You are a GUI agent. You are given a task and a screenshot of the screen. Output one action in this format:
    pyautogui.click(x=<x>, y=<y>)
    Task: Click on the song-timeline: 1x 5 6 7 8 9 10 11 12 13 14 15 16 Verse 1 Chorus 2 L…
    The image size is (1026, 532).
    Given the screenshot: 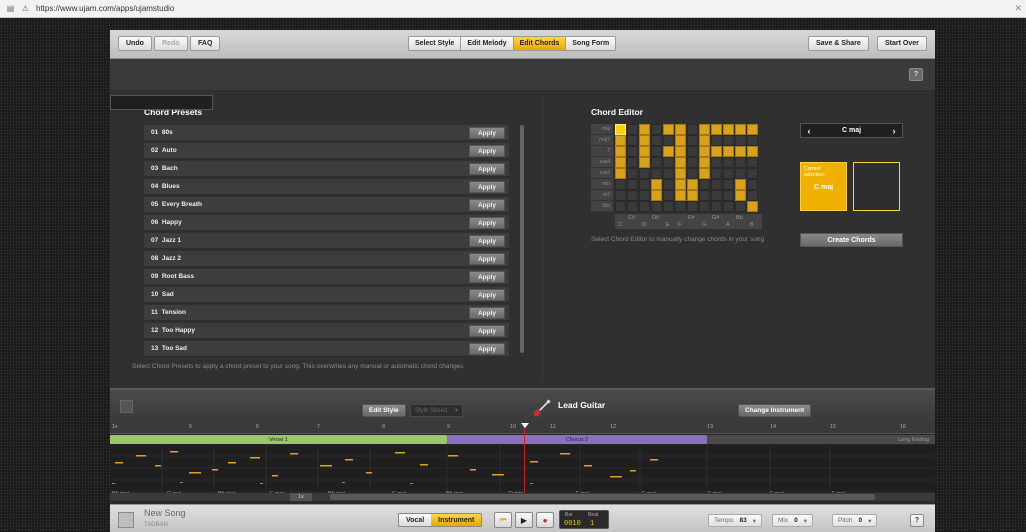 What is the action you would take?
    pyautogui.click(x=522, y=462)
    